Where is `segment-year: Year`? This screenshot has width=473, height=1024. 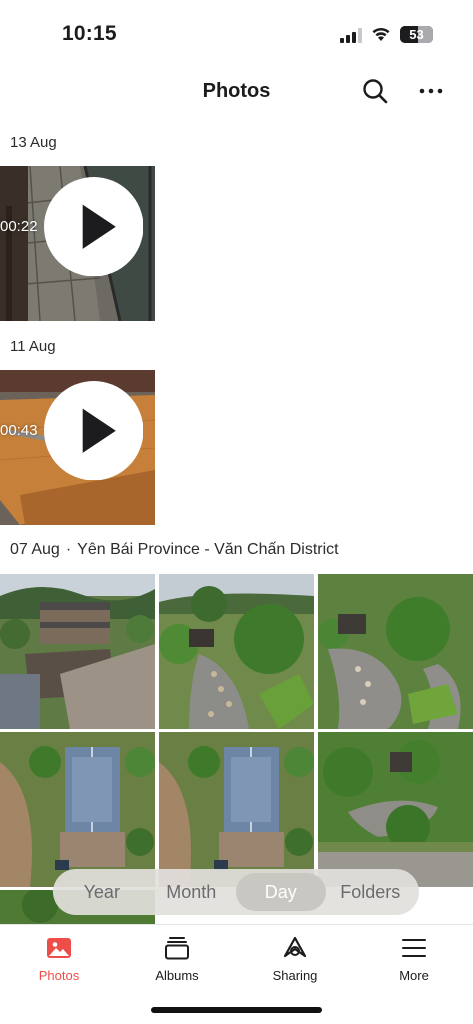 segment-year: Year is located at coordinates (102, 892).